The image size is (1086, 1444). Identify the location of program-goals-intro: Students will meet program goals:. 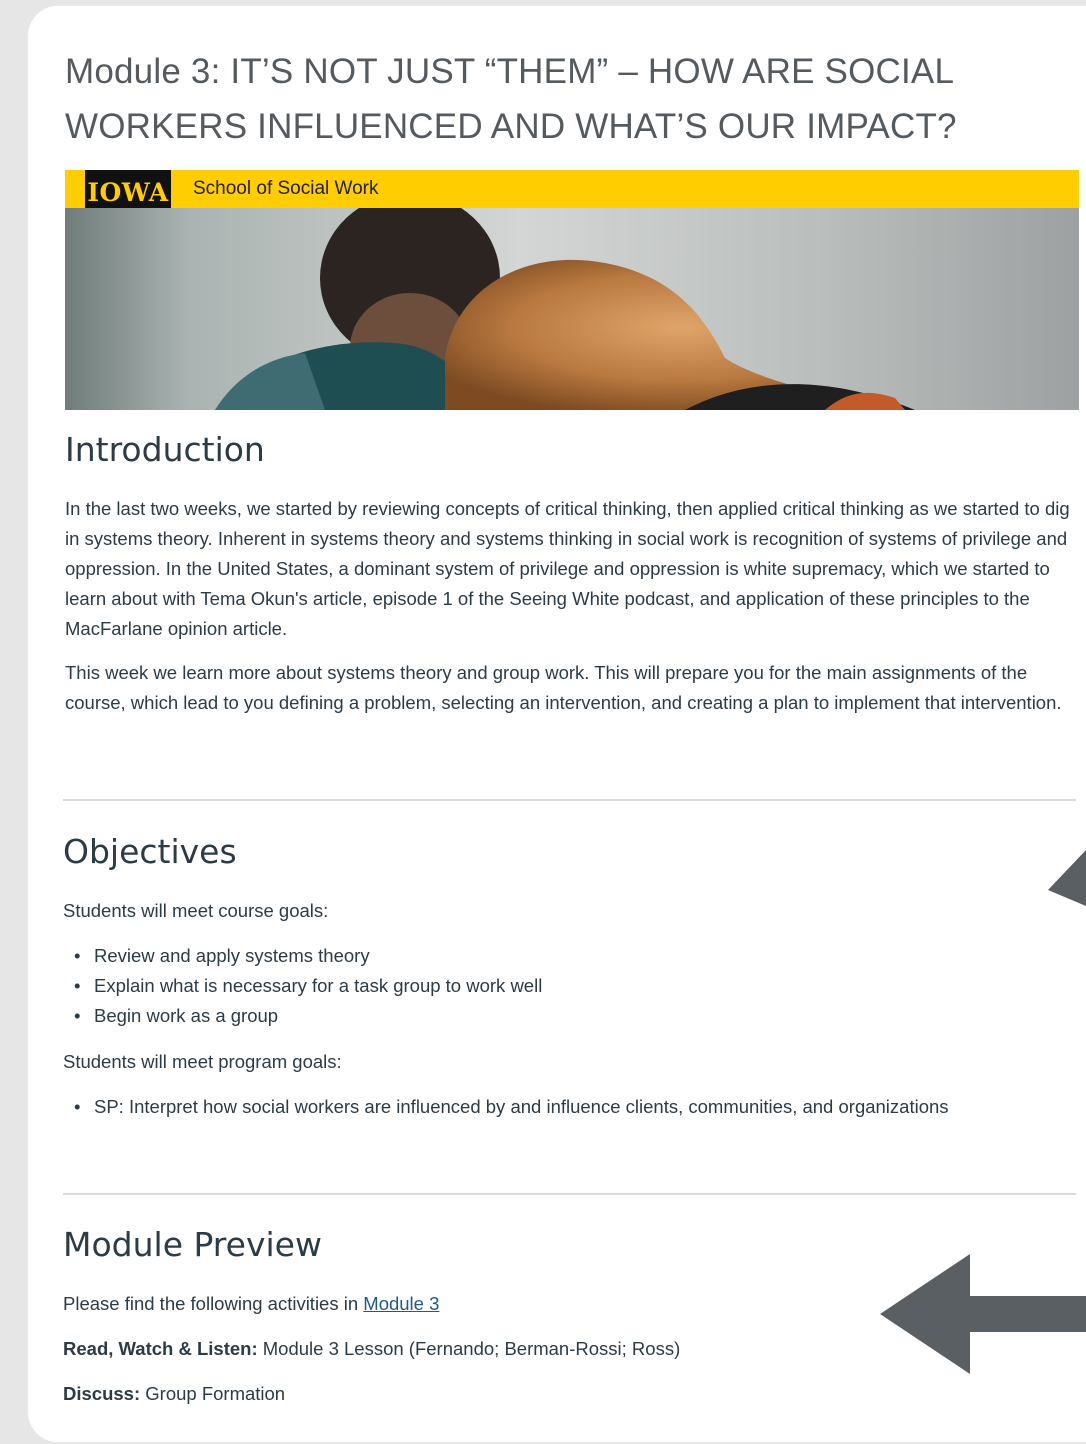
(202, 1061).